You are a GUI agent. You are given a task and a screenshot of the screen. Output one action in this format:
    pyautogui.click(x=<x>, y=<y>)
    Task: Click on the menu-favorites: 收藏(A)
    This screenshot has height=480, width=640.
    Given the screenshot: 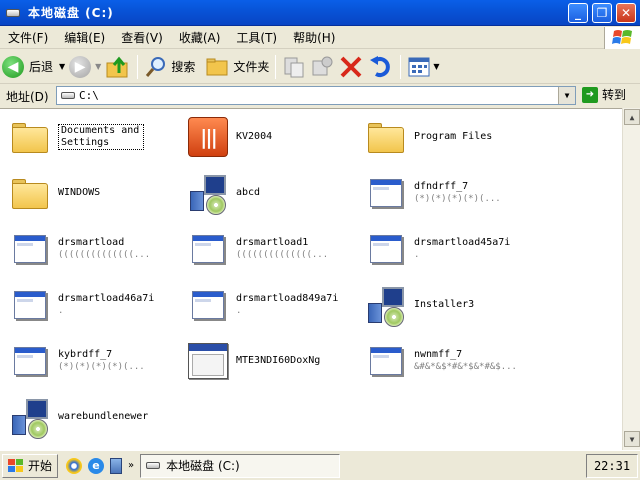 What is the action you would take?
    pyautogui.click(x=200, y=37)
    